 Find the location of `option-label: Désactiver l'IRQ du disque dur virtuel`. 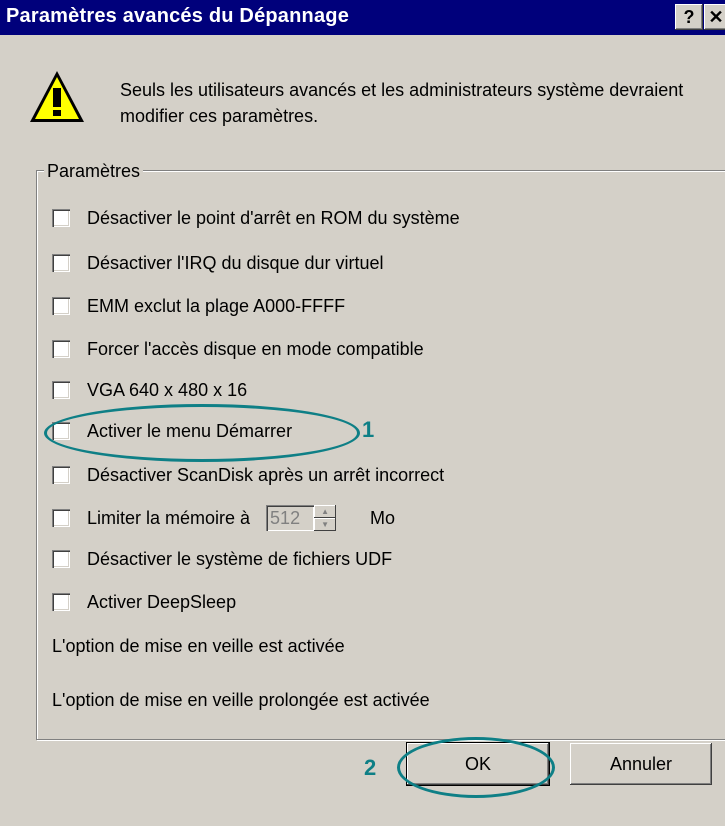

option-label: Désactiver l'IRQ du disque dur virtuel is located at coordinates (235, 262).